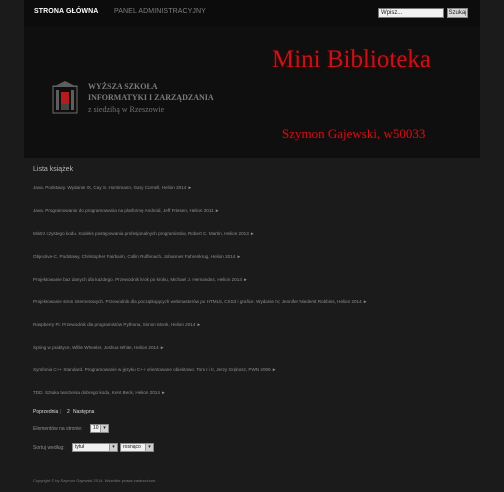 The height and width of the screenshot is (492, 504). What do you see at coordinates (53, 169) in the screenshot?
I see `book-list-title: Lista książek` at bounding box center [53, 169].